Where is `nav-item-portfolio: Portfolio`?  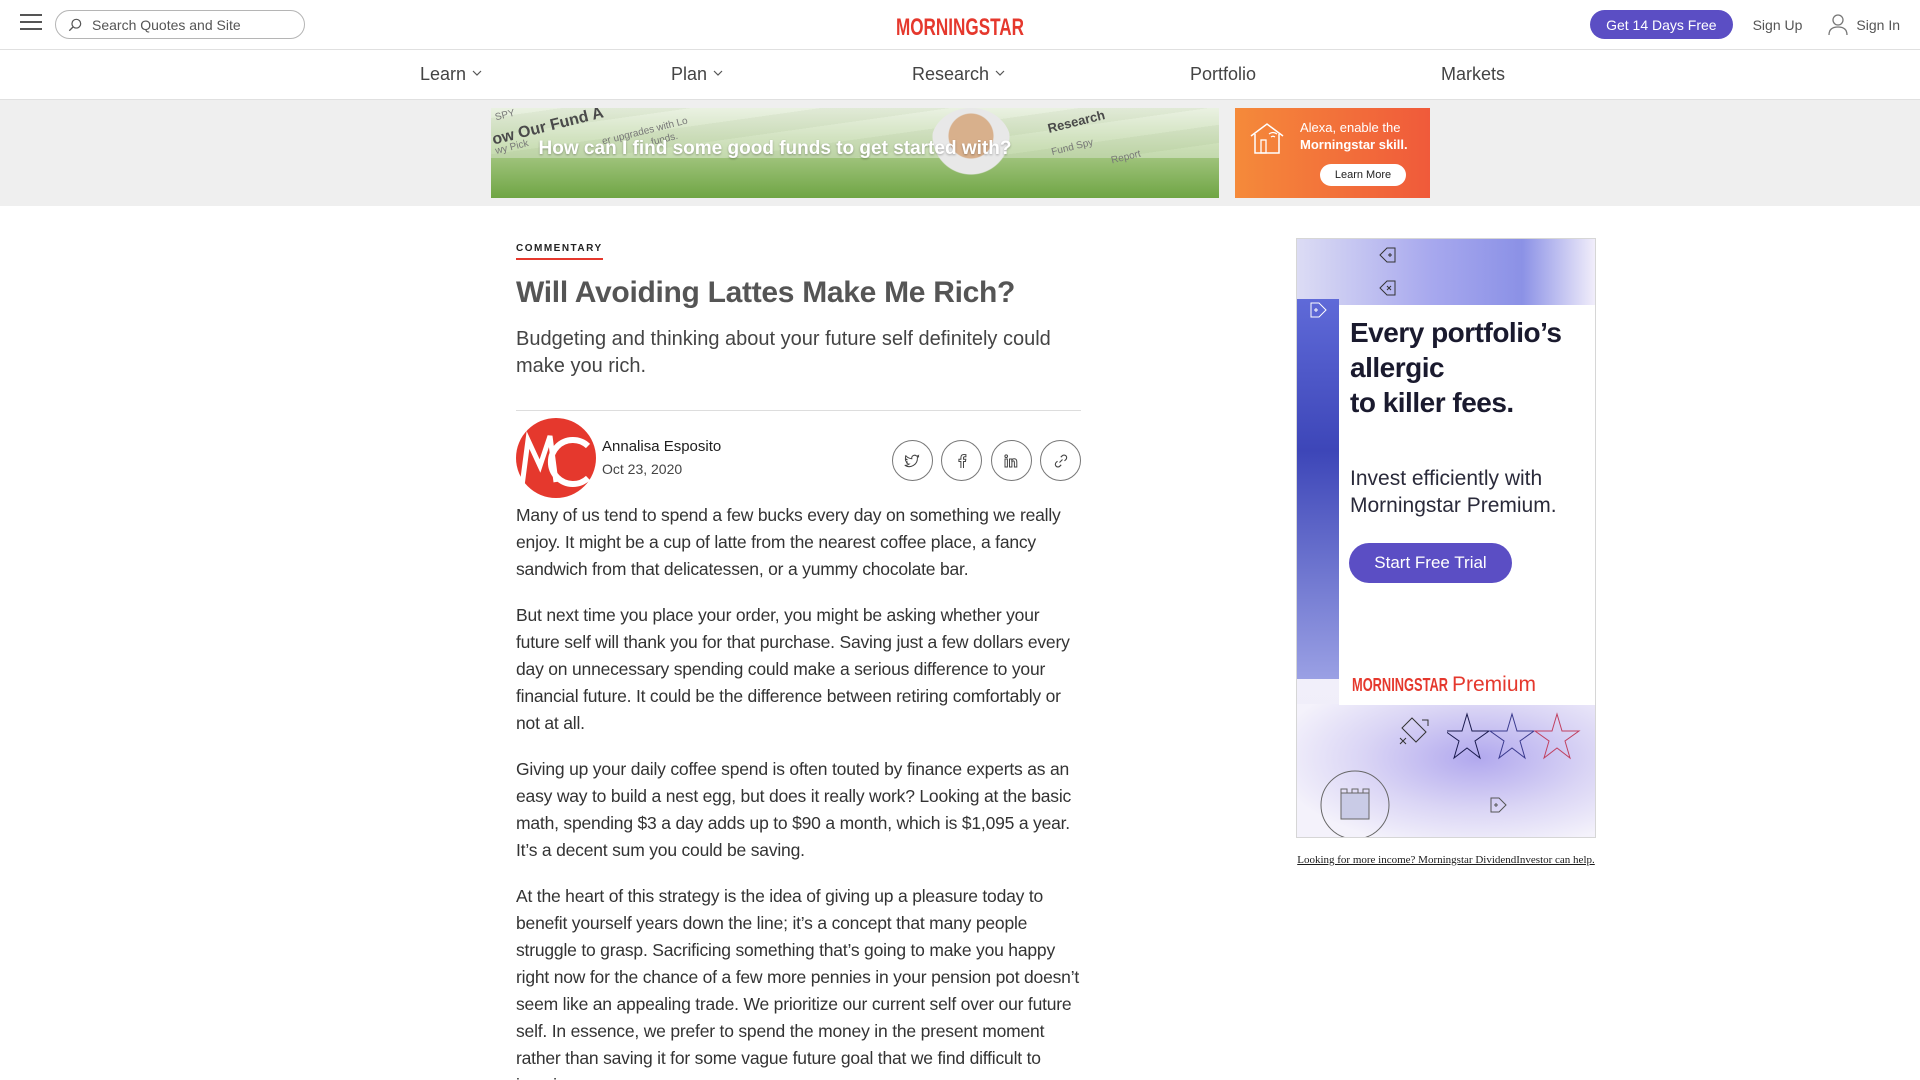 nav-item-portfolio: Portfolio is located at coordinates (1223, 74).